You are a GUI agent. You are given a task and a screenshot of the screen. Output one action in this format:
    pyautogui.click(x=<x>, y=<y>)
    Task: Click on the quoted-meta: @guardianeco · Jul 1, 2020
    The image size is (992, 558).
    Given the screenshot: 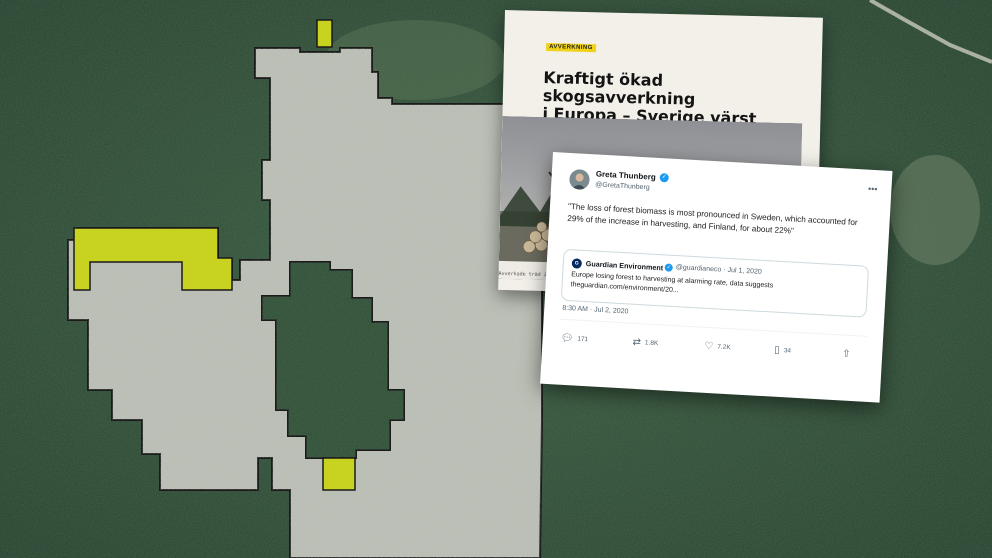 What is the action you would take?
    pyautogui.click(x=718, y=270)
    